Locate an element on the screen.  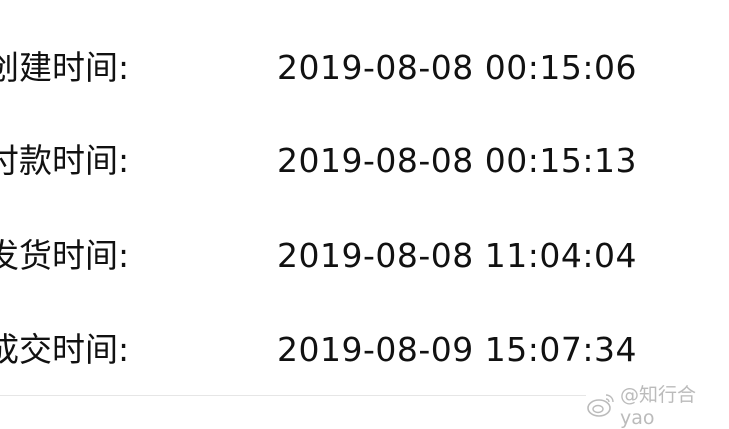
shipping-time-label: 发货时间: is located at coordinates (65, 255).